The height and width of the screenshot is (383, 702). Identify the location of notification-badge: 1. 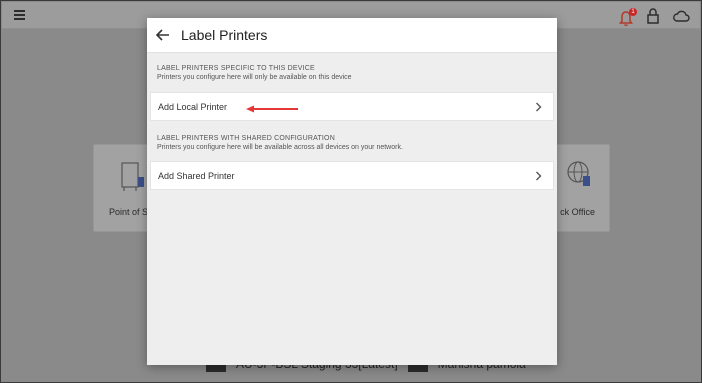
(633, 11).